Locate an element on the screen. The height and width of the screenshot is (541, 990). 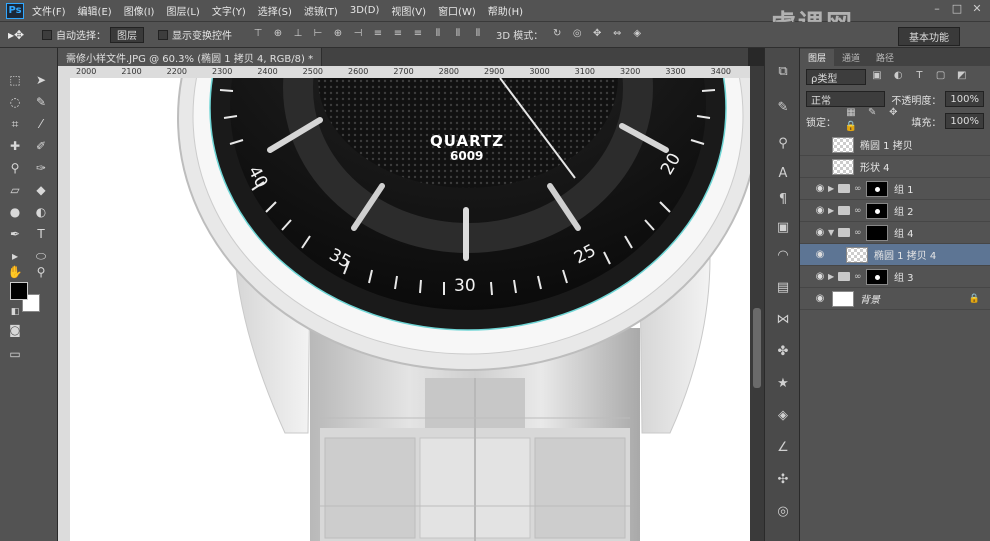
healing-brush-tool-icon: ✚ is located at coordinates (15, 146).